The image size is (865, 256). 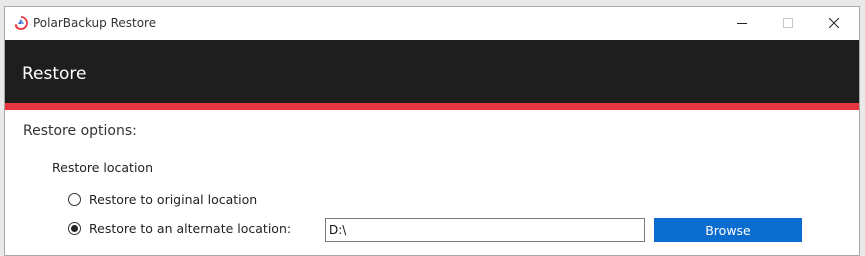 I want to click on polarbackup-logo-icon, so click(x=21, y=23).